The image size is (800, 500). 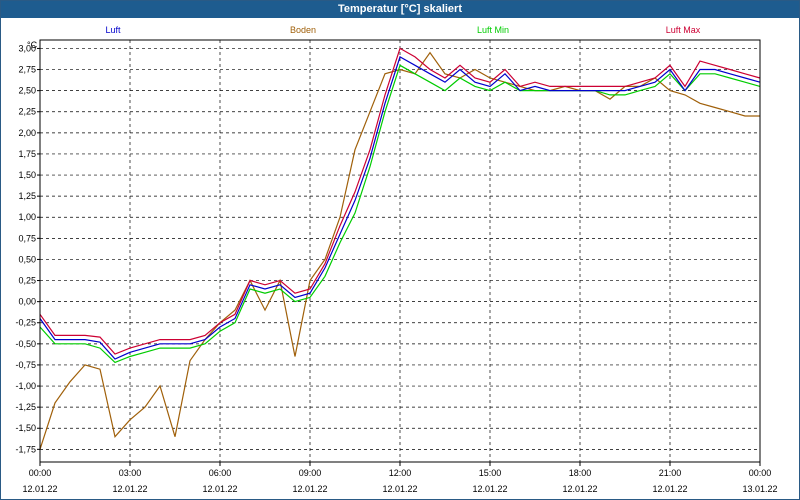 I want to click on y-tick-label: 2,50, so click(x=27, y=91).